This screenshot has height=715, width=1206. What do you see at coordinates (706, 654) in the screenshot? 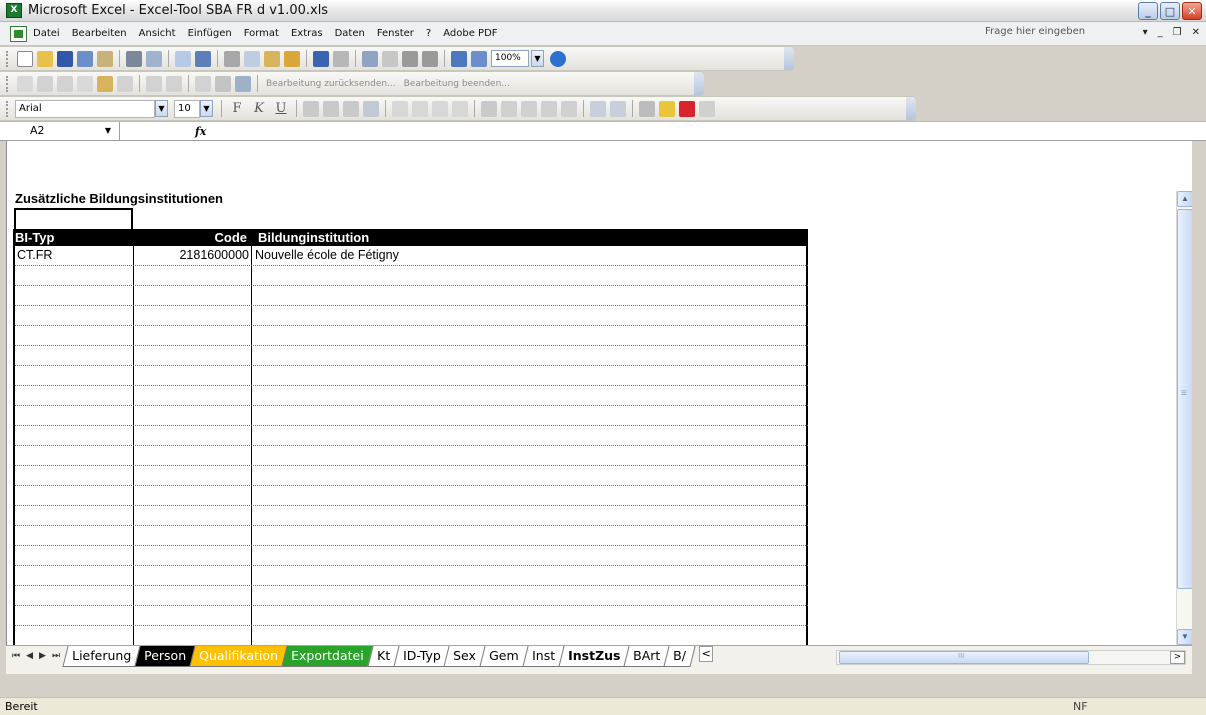
I see `tab-scroll-left-icon: <` at bounding box center [706, 654].